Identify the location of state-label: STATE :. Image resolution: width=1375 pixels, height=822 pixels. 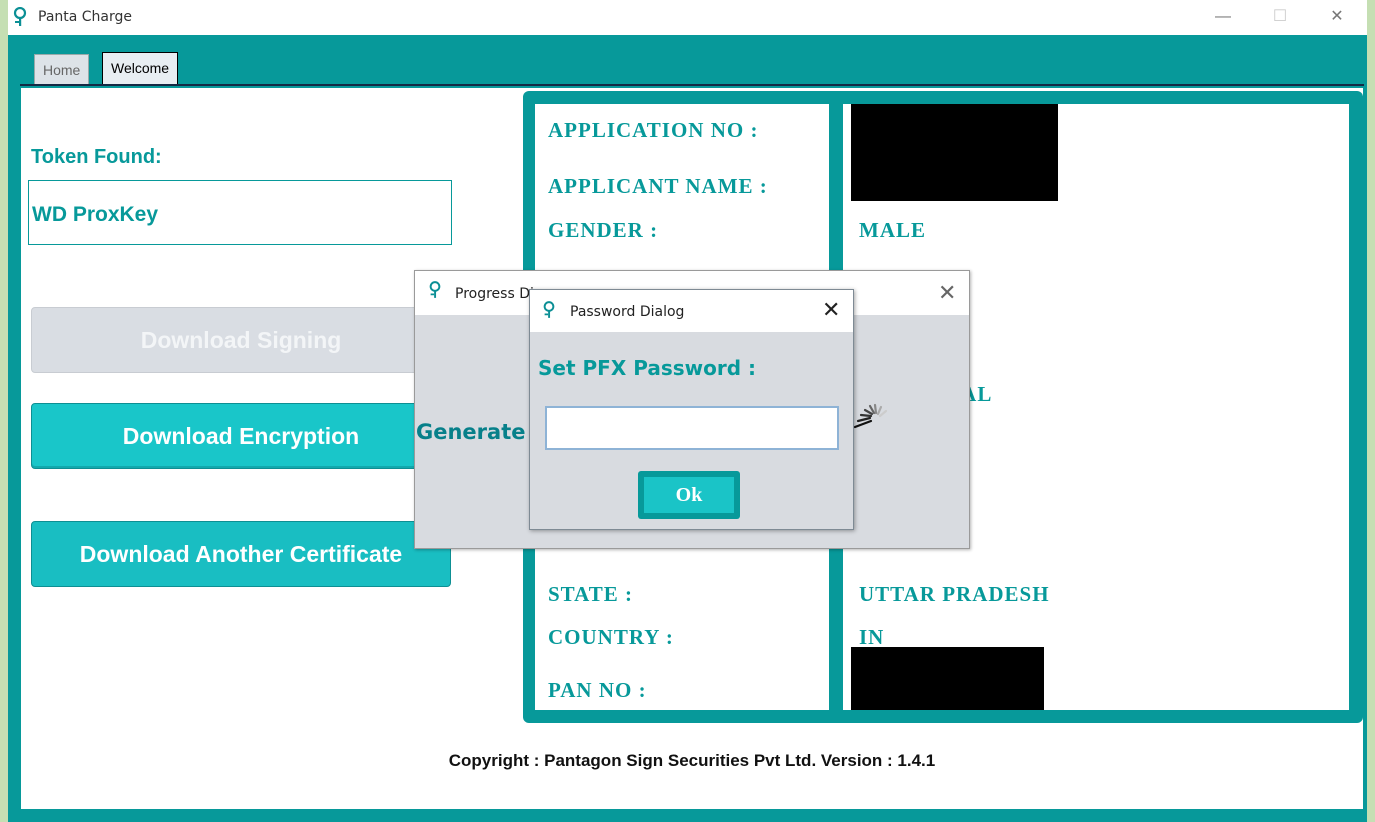
(590, 594).